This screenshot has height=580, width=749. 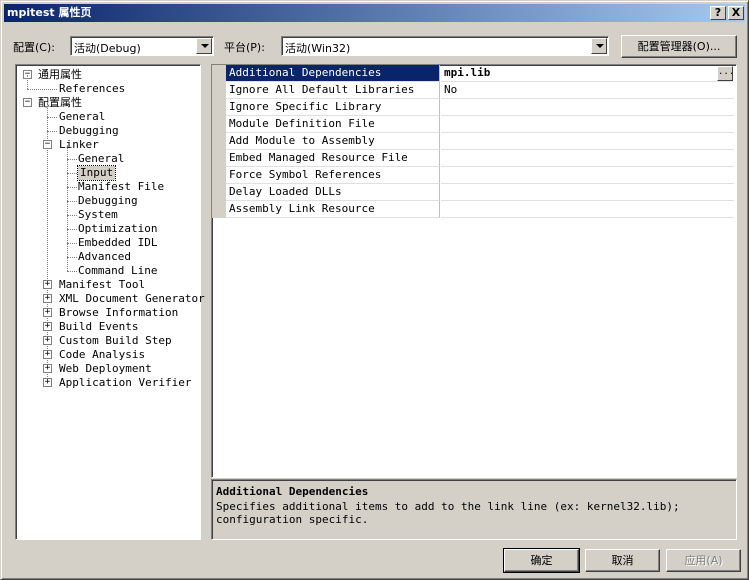 I want to click on property-row: Module Definition File, so click(x=473, y=124).